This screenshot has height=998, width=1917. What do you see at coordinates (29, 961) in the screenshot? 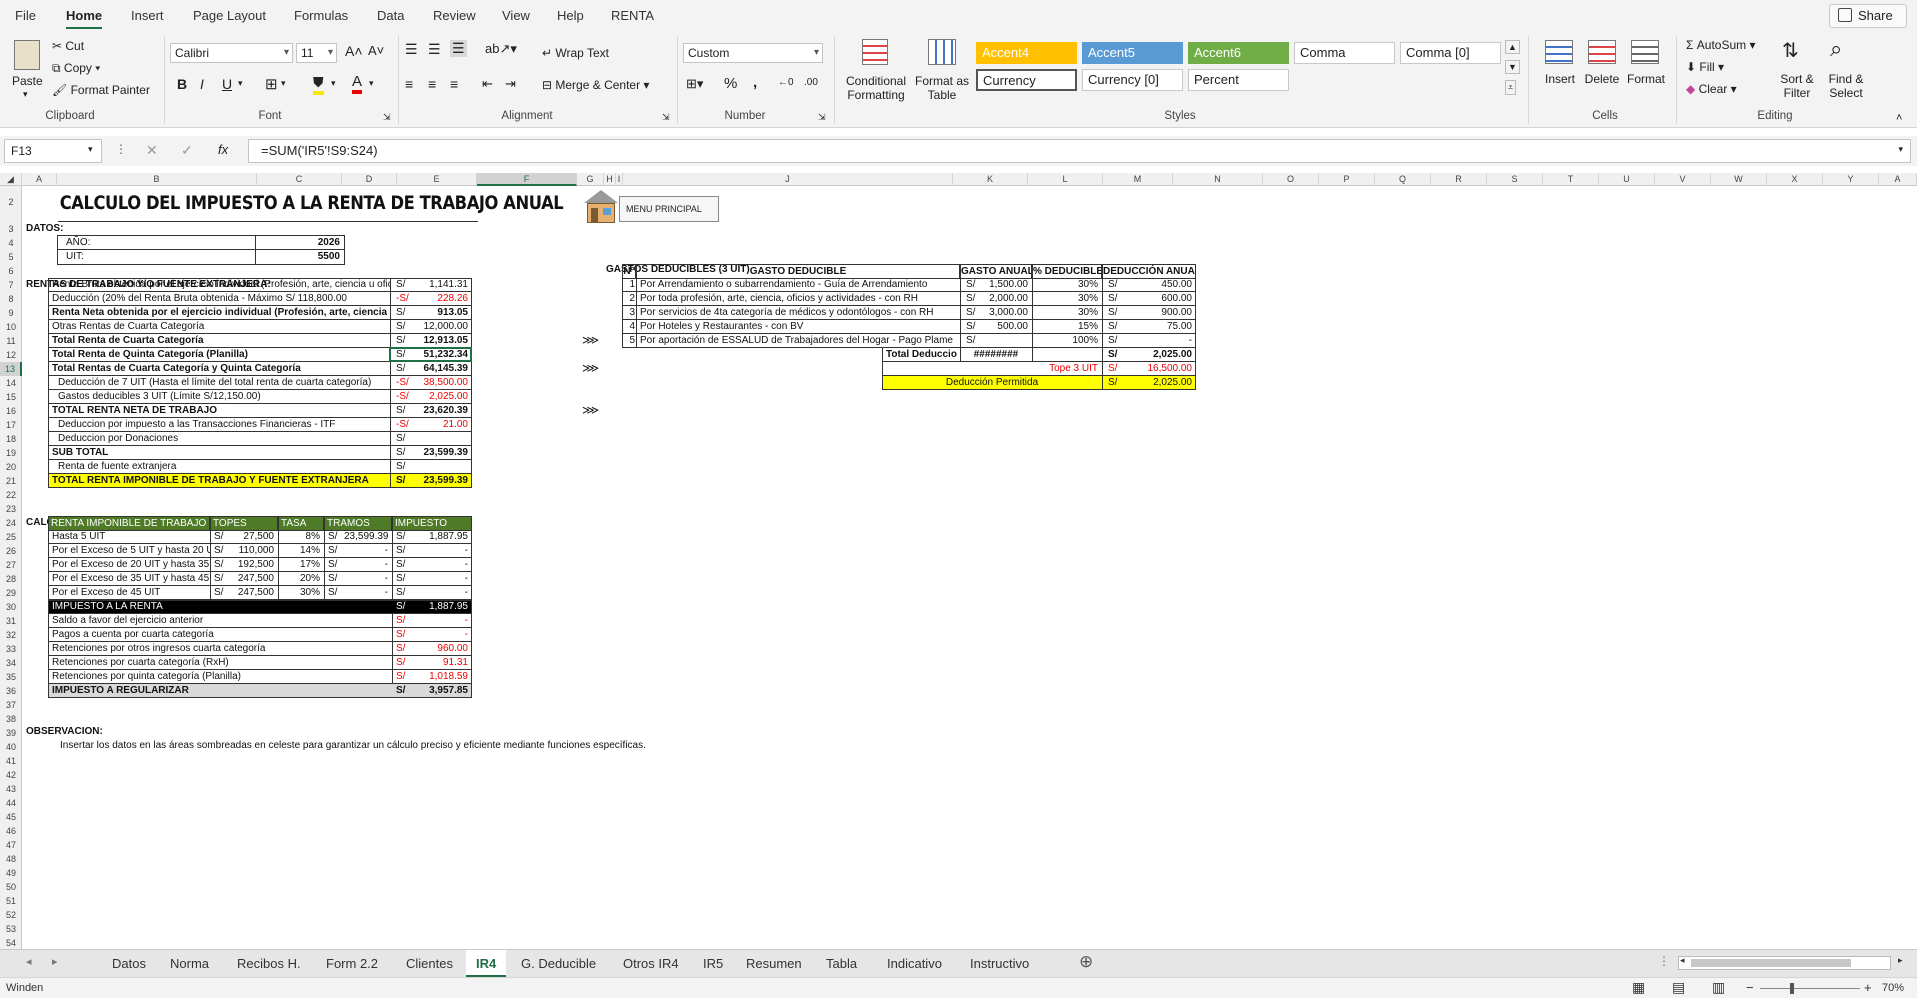
I see `tab-scroll-left-icon: ◂` at bounding box center [29, 961].